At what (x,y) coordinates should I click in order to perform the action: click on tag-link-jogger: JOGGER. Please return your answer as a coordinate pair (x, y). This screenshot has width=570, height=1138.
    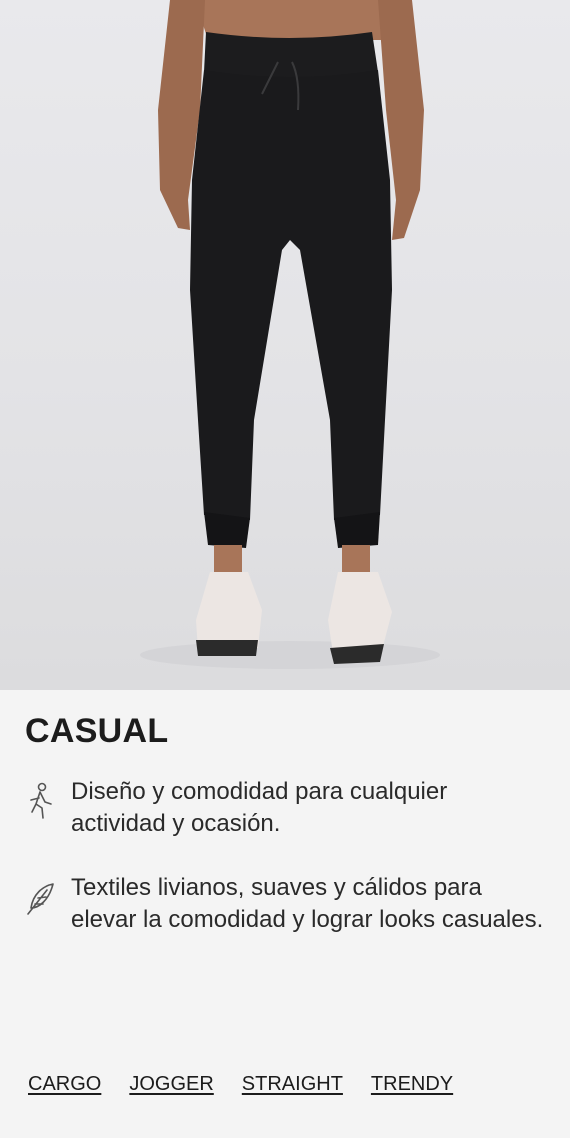
    Looking at the image, I should click on (171, 1084).